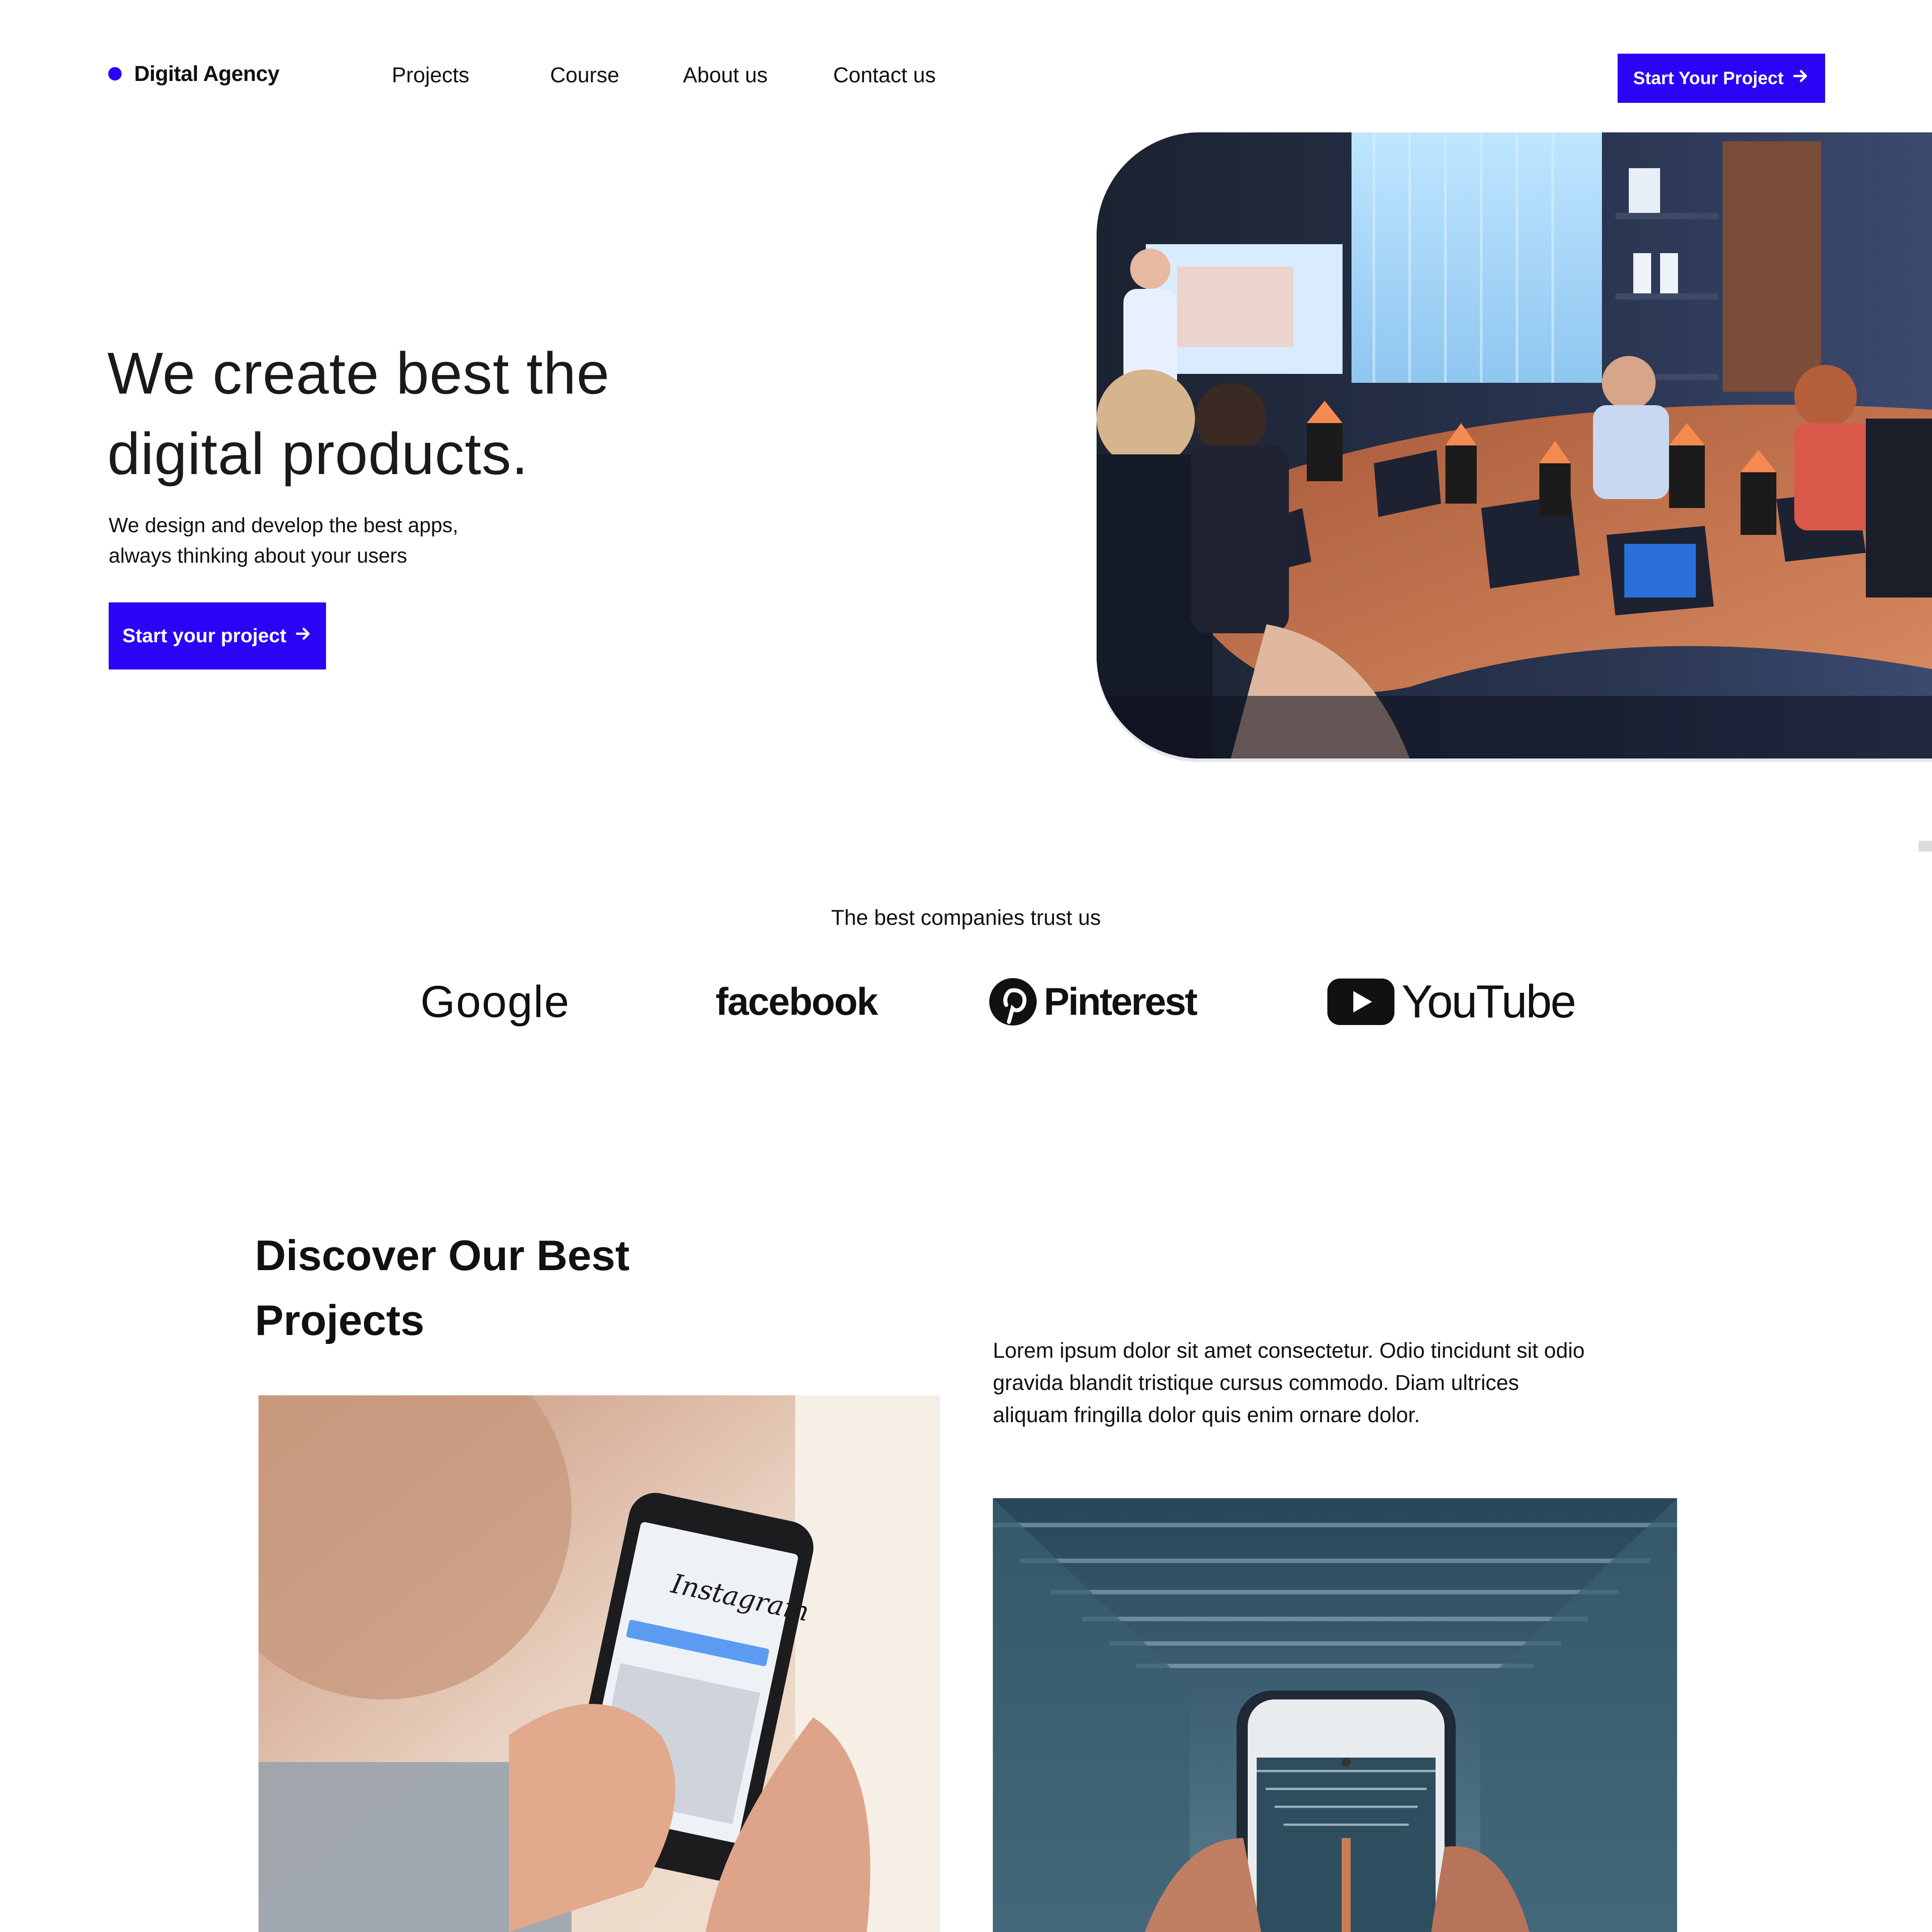 This screenshot has height=1932, width=1932. What do you see at coordinates (1489, 1001) in the screenshot?
I see `youtube-logo-text: YouTube` at bounding box center [1489, 1001].